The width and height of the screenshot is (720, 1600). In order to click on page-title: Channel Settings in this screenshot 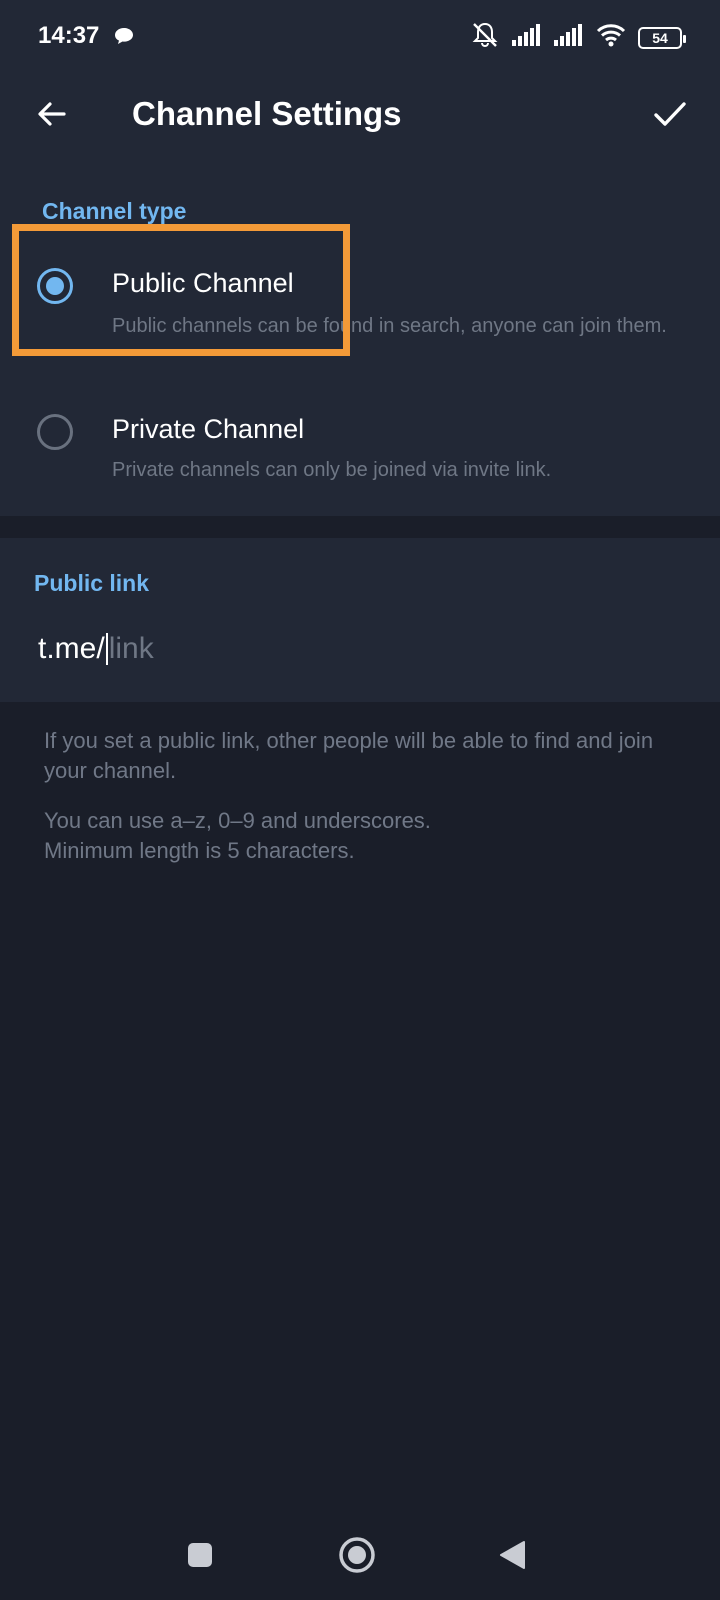, I will do `click(267, 113)`.